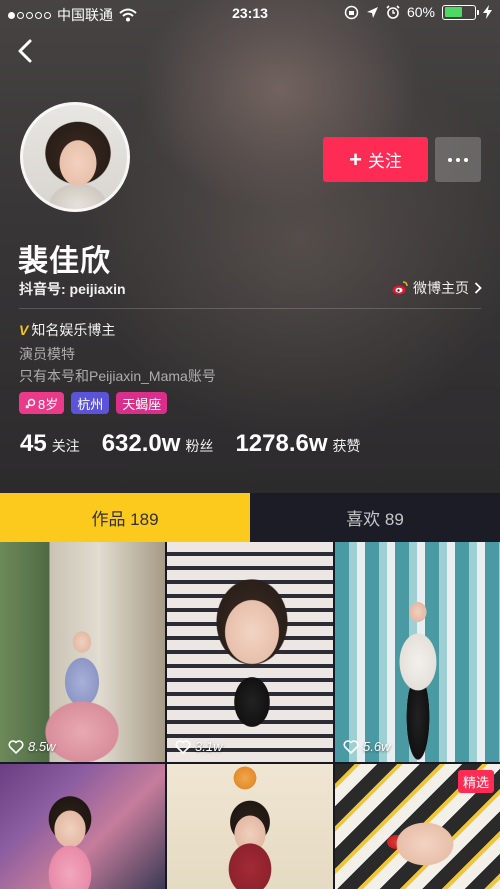 The image size is (500, 889). What do you see at coordinates (48, 404) in the screenshot?
I see `tag-age-label: 8岁` at bounding box center [48, 404].